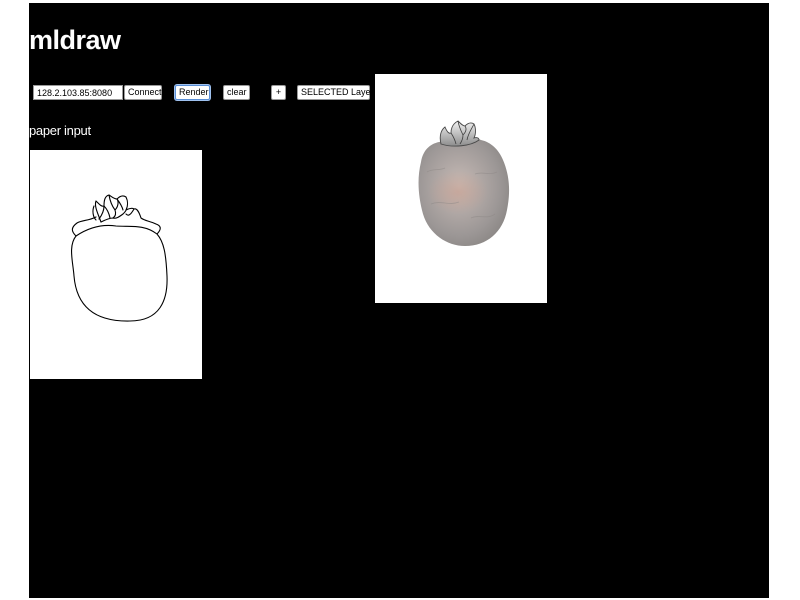 This screenshot has height=600, width=800. Describe the element at coordinates (464, 183) in the screenshot. I see `rendered-fruit-image-icon` at that location.